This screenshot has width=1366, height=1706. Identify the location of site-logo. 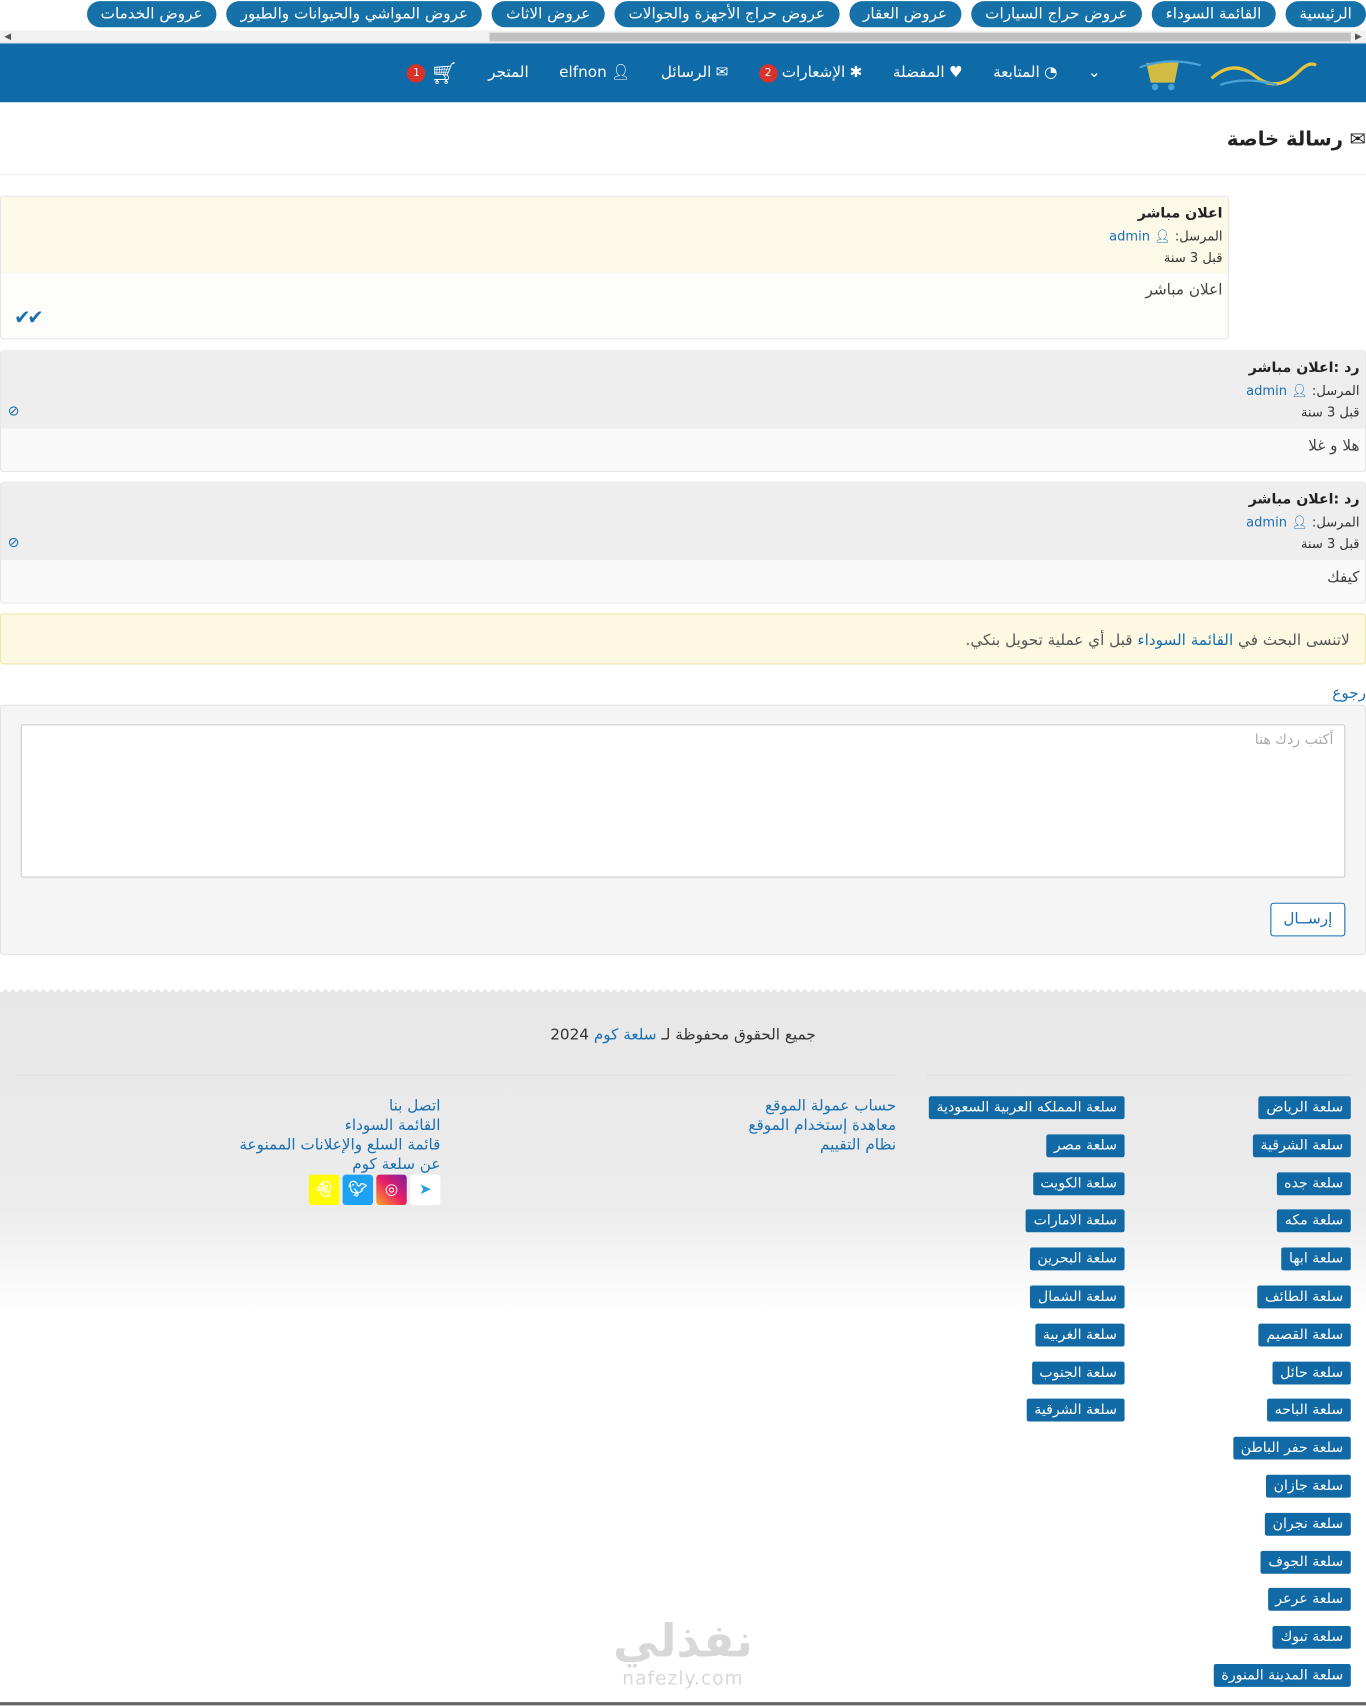
(1226, 72).